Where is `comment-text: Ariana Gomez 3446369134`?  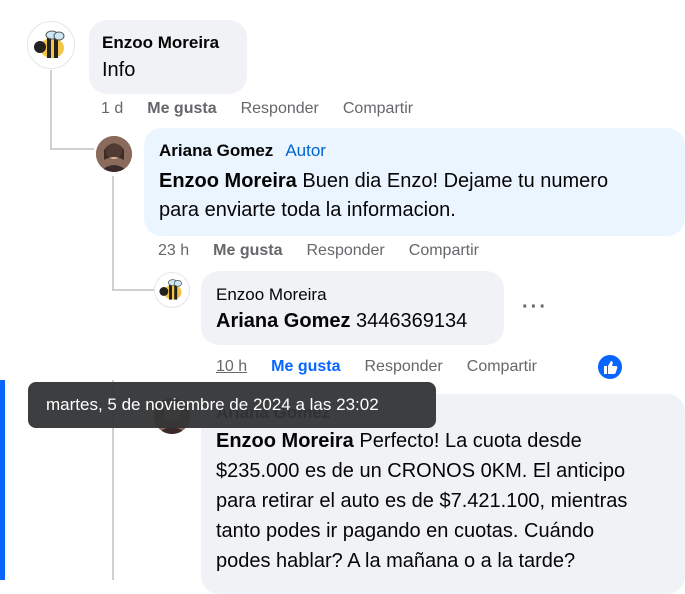 comment-text: Ariana Gomez 3446369134 is located at coordinates (342, 321).